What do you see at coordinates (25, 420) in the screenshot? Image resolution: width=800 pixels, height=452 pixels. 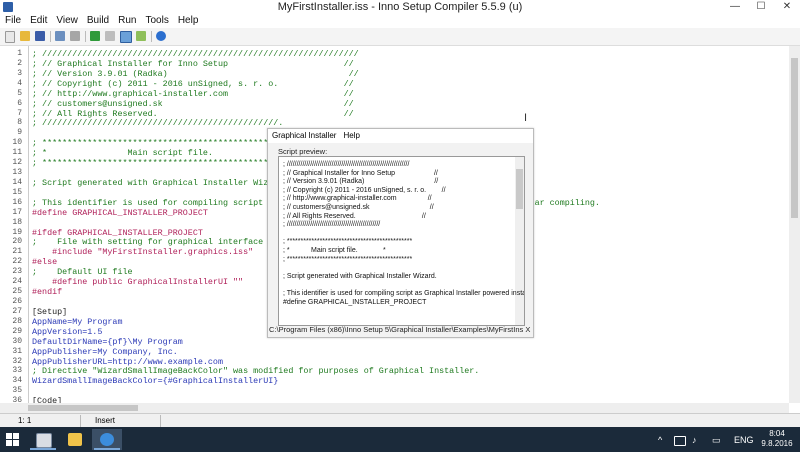 I see `cursor-position: 1` at bounding box center [25, 420].